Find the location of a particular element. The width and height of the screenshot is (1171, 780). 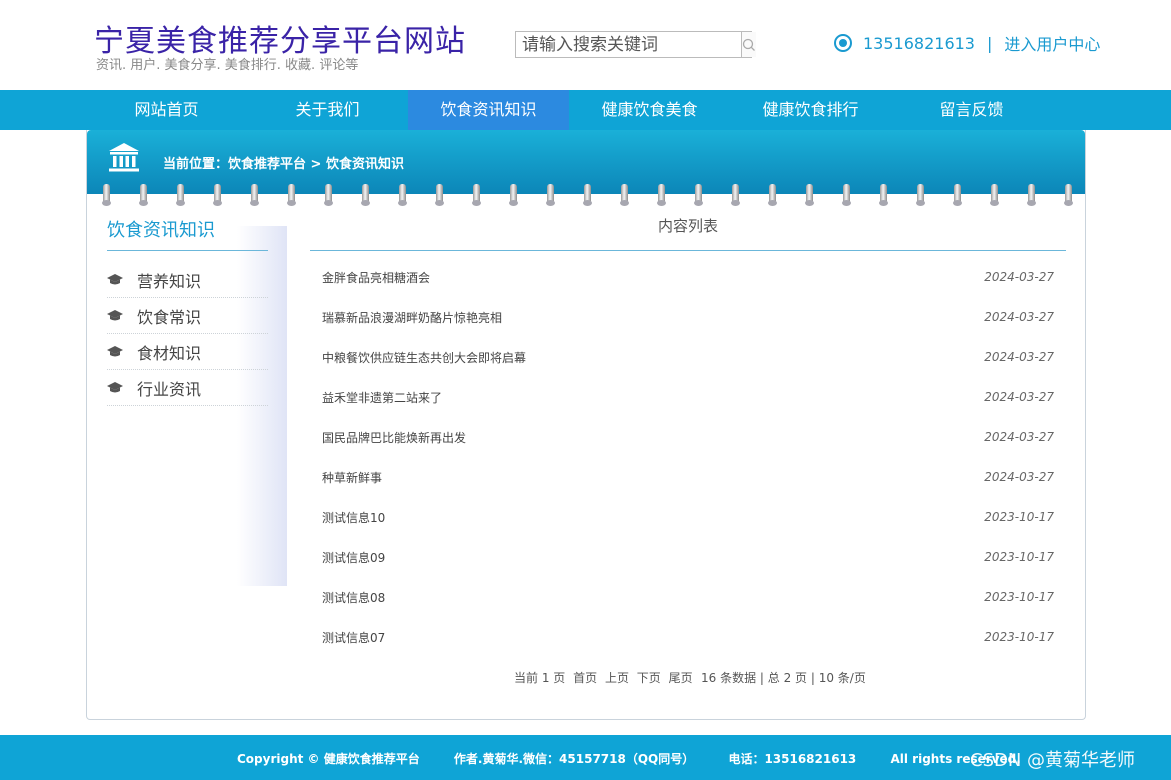

pager-last-link: 尾页 is located at coordinates (681, 678).